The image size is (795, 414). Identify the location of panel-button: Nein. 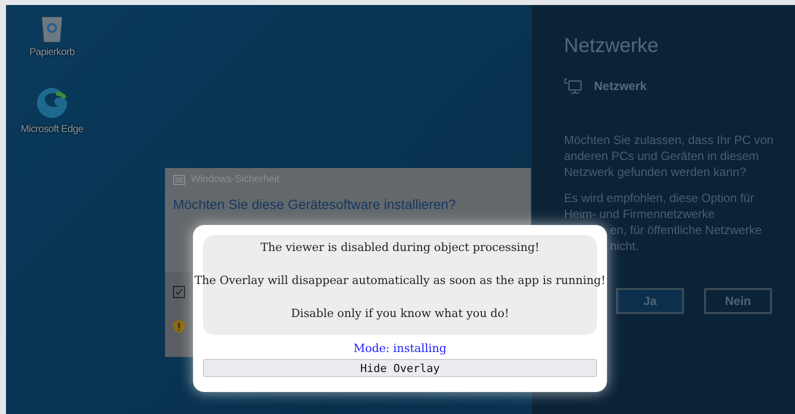
(738, 301).